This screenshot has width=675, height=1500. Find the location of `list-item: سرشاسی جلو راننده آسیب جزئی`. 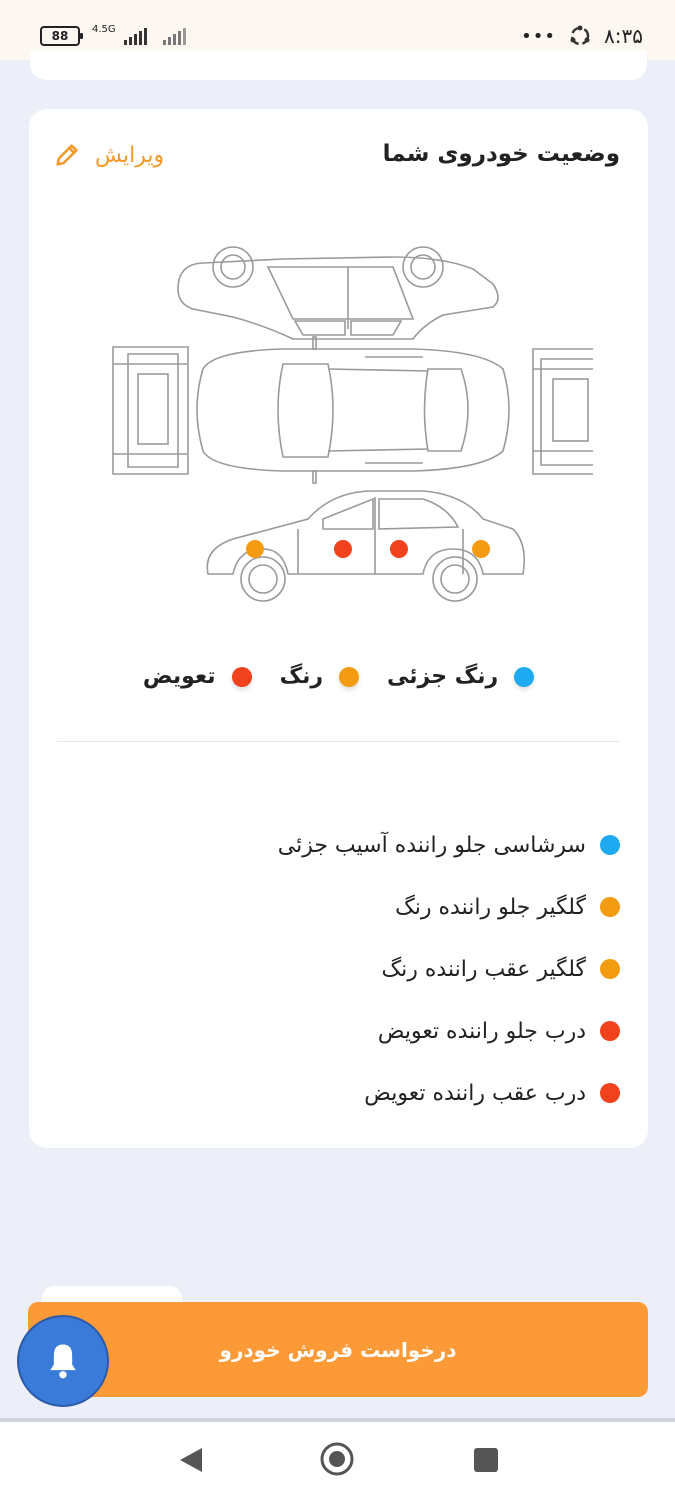

list-item: سرشاسی جلو راننده آسیب جزئی is located at coordinates (449, 845).